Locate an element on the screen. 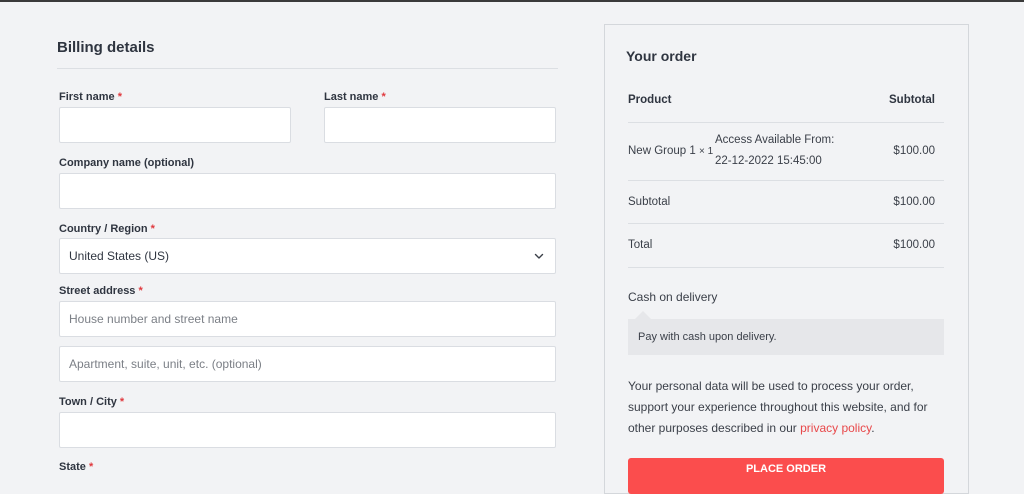 Image resolution: width=1024 pixels, height=494 pixels. first-name-label: First name * is located at coordinates (90, 97).